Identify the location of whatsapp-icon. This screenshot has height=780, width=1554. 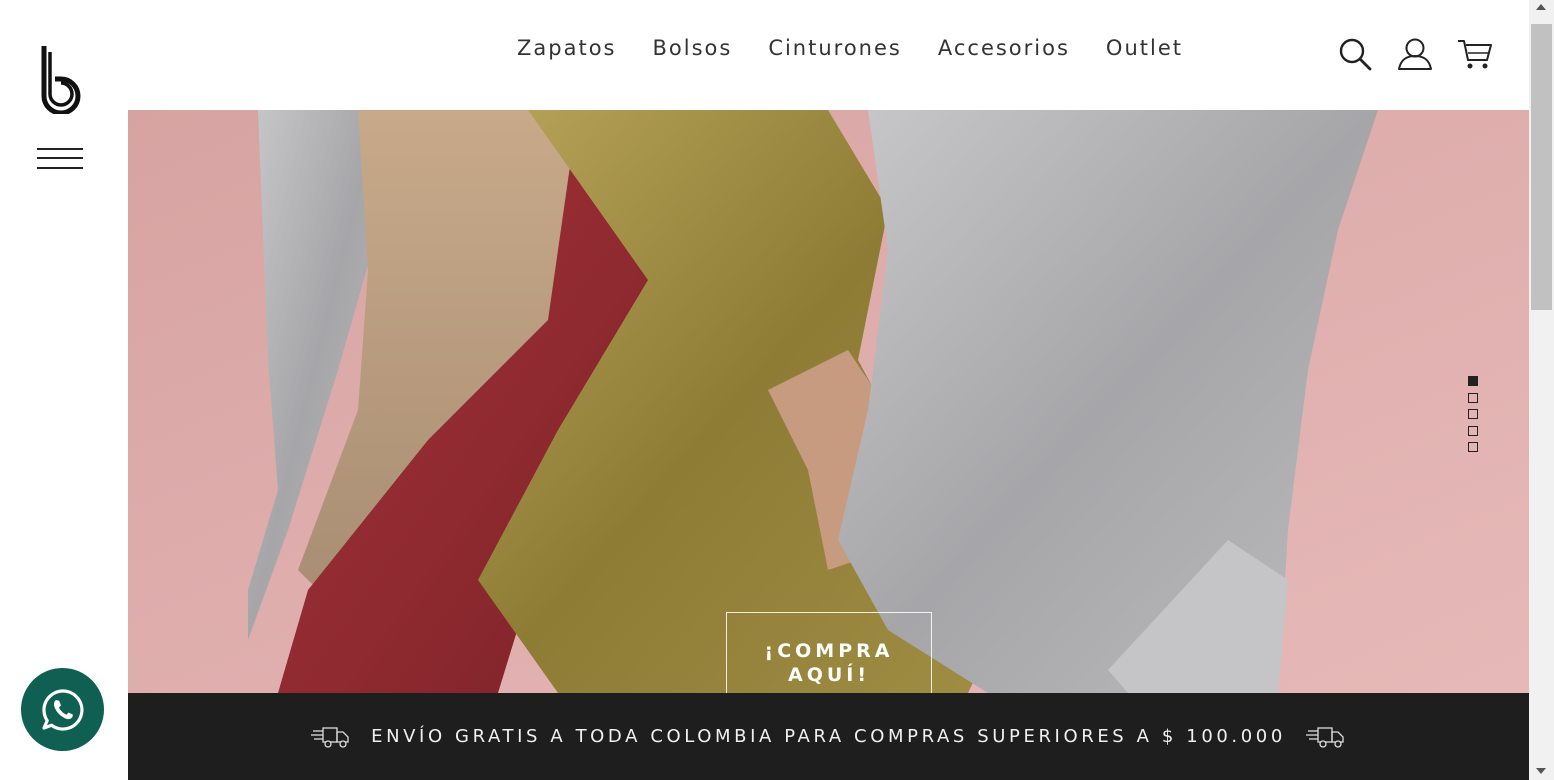
(62, 709).